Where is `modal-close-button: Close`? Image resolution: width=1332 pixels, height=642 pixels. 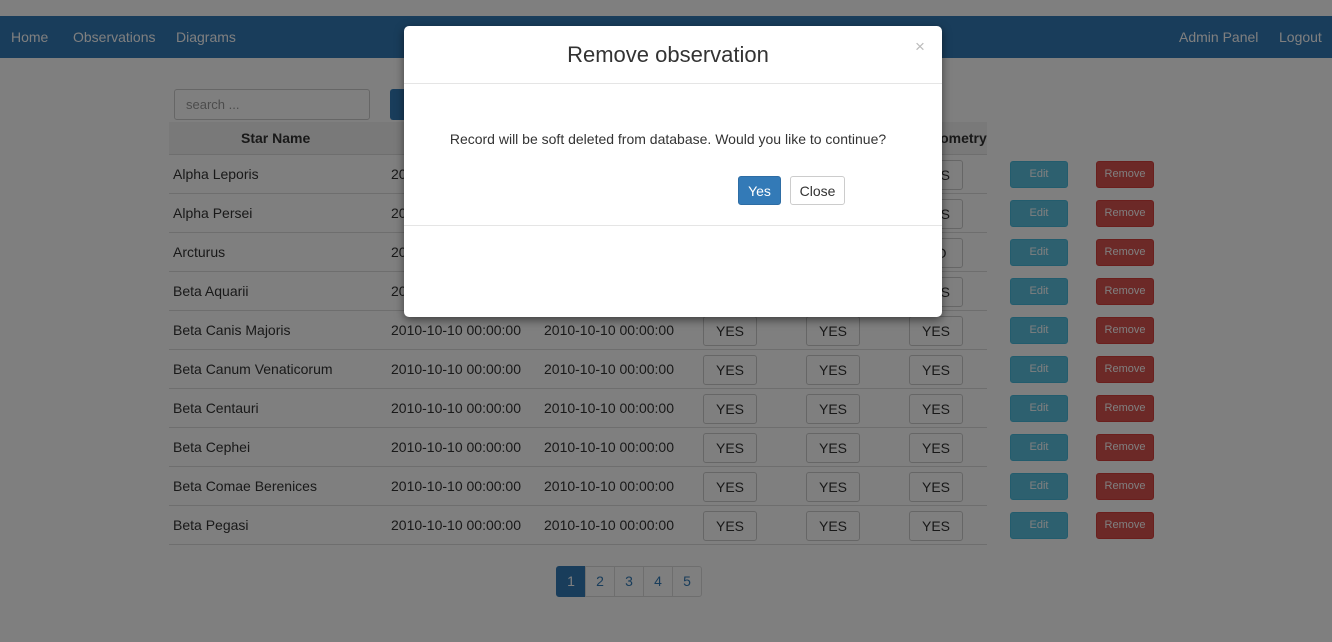 modal-close-button: Close is located at coordinates (817, 190).